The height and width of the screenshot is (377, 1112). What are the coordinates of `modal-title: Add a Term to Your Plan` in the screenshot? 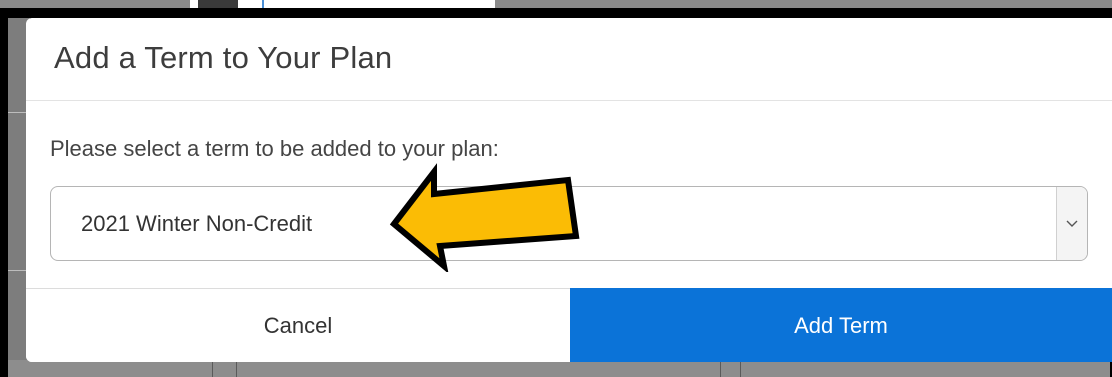 It's located at (223, 57).